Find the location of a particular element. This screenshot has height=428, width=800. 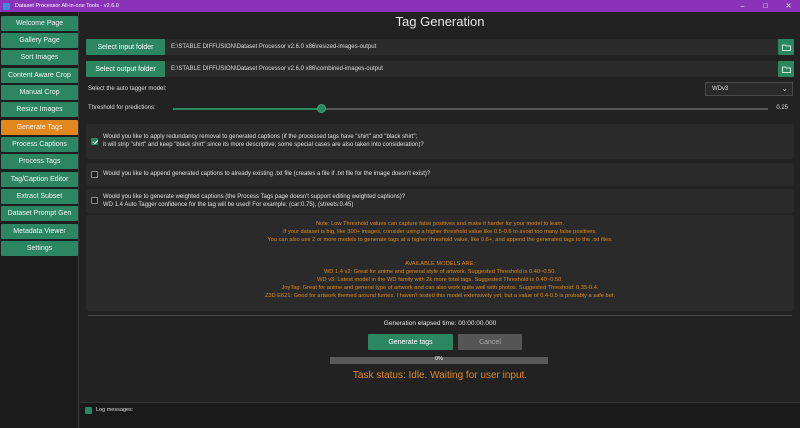

cancel-button: Cancel is located at coordinates (490, 342).